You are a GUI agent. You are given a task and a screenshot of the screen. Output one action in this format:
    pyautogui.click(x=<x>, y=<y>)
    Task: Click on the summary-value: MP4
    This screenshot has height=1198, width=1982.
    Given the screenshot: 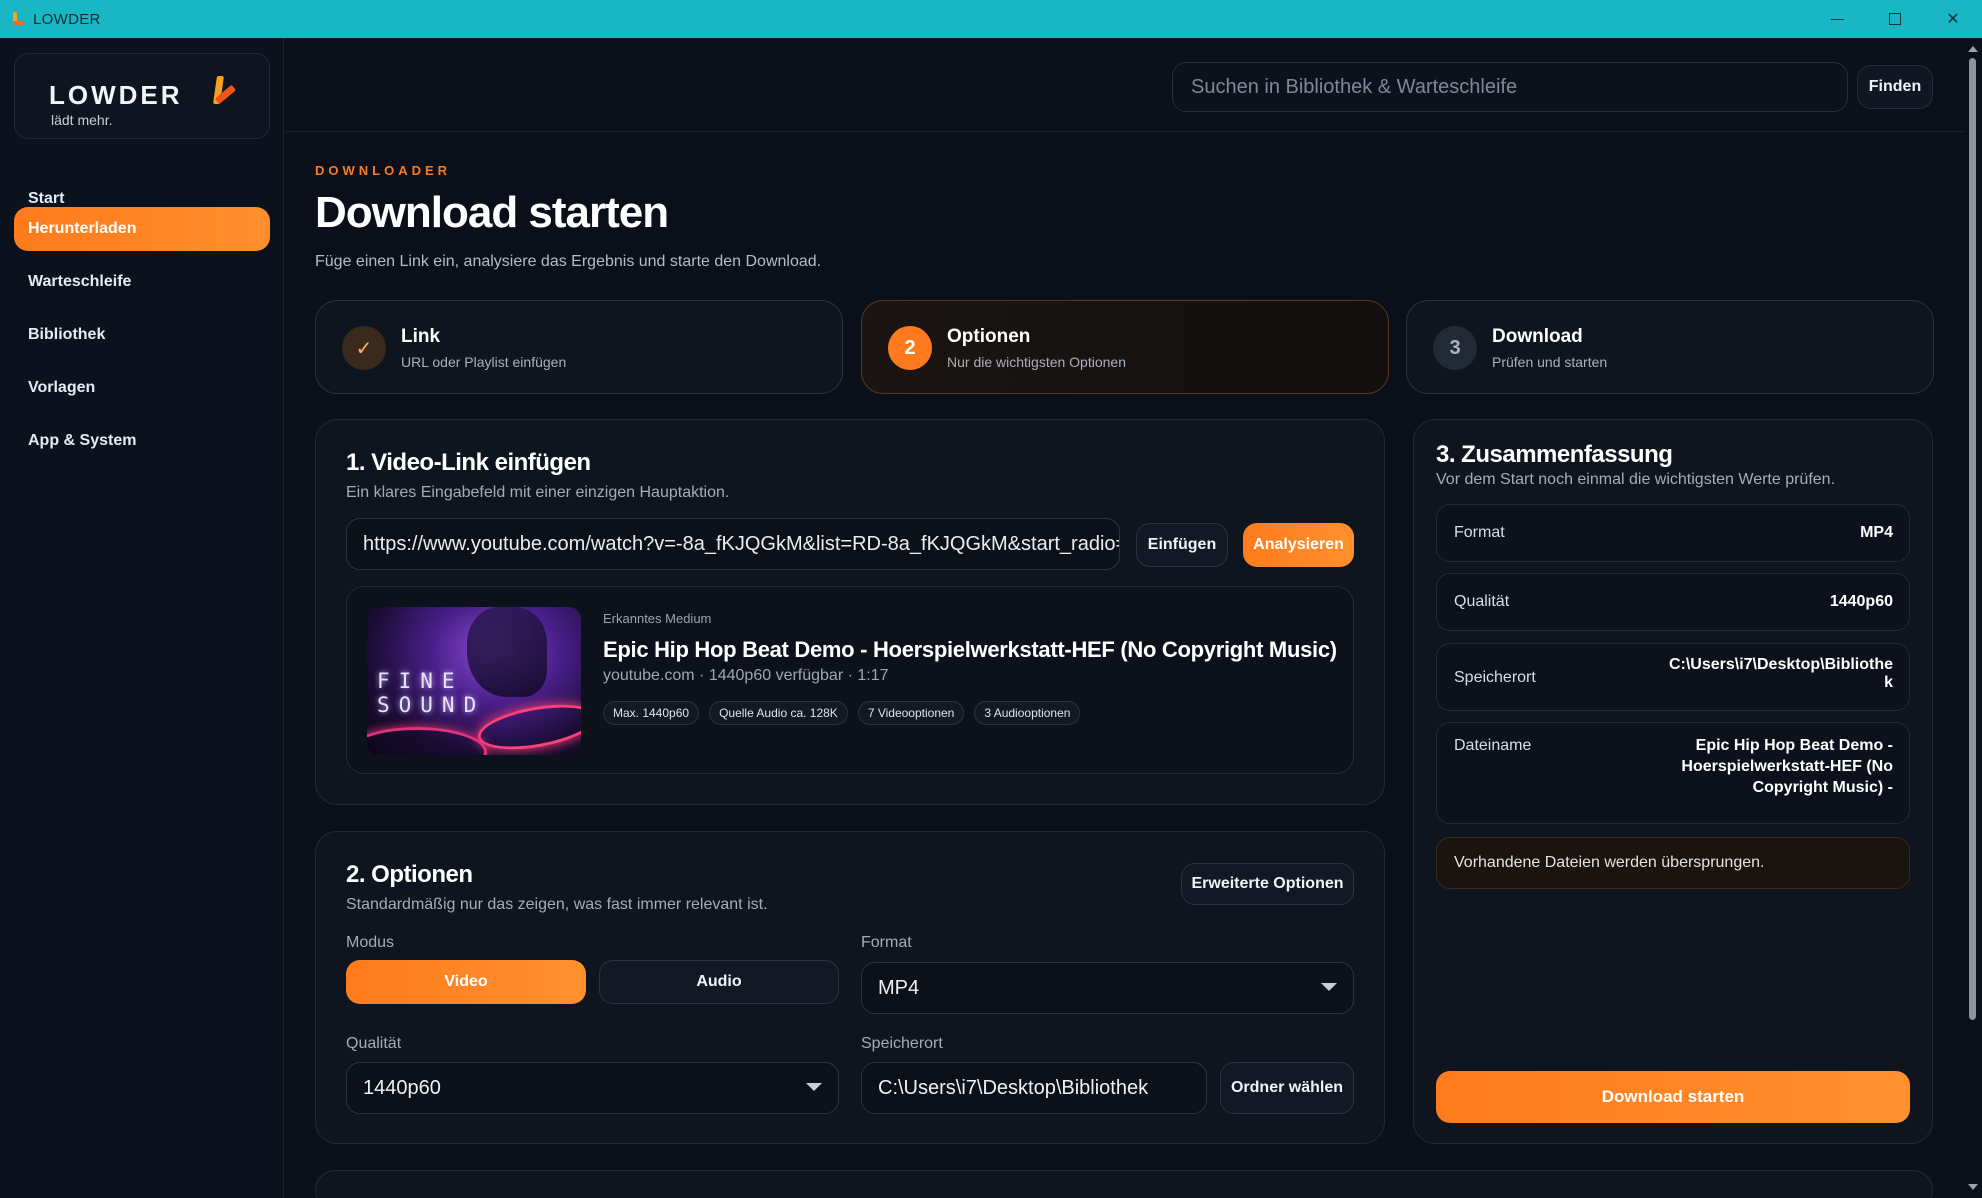 What is the action you would take?
    pyautogui.click(x=1876, y=532)
    